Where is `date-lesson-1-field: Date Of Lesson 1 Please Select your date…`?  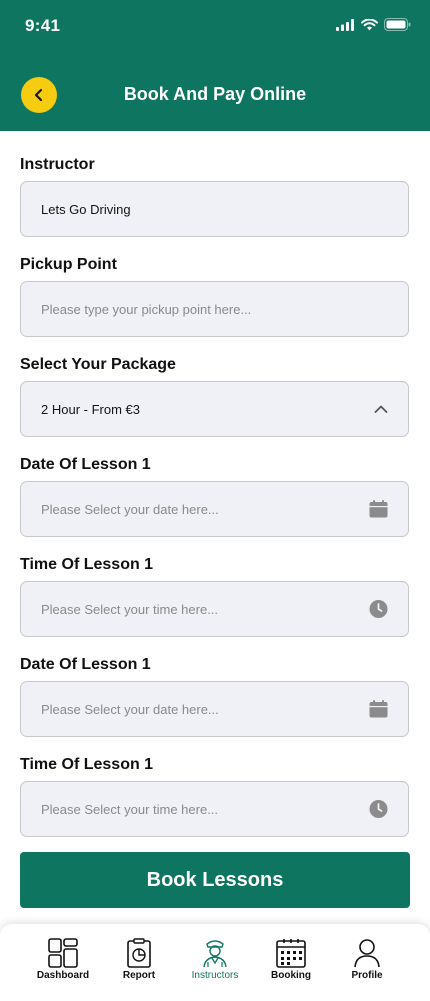 date-lesson-1-field: Date Of Lesson 1 Please Select your date… is located at coordinates (215, 495).